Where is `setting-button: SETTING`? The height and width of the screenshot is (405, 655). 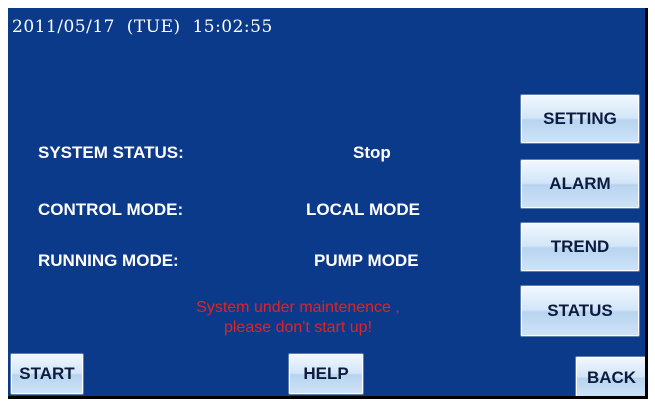 setting-button: SETTING is located at coordinates (580, 119).